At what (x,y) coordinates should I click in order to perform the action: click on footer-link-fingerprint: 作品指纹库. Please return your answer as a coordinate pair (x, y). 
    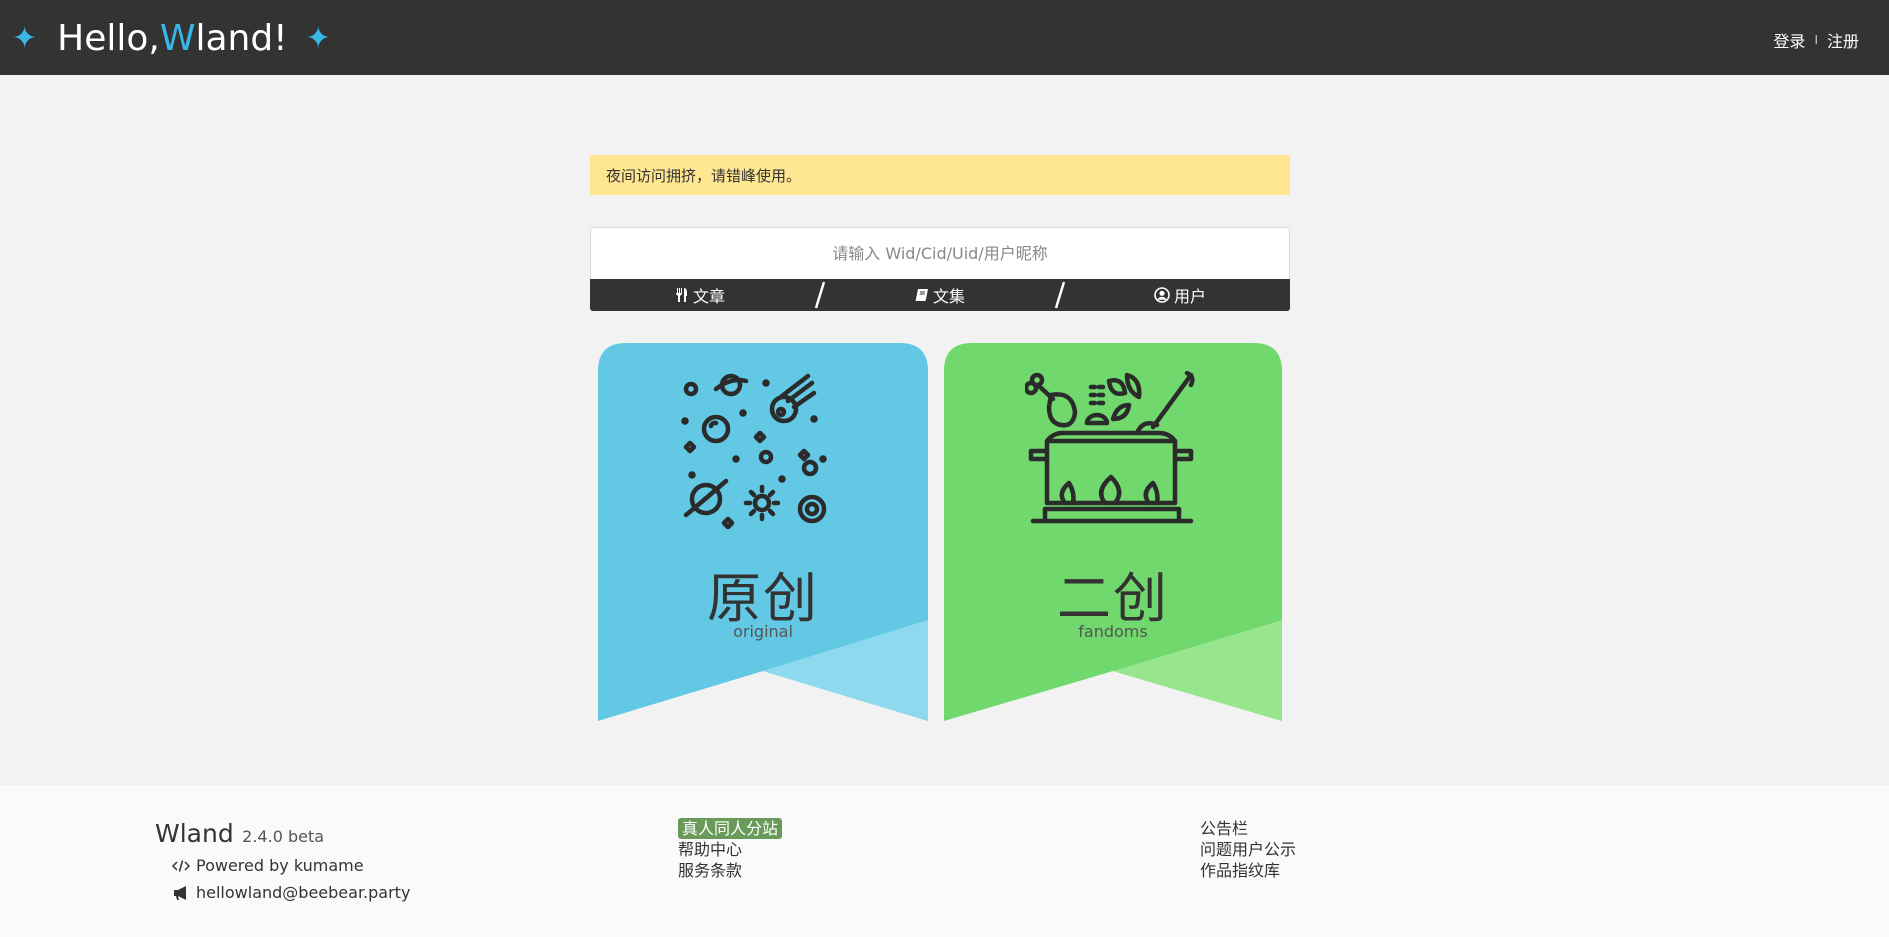
    Looking at the image, I should click on (1248, 870).